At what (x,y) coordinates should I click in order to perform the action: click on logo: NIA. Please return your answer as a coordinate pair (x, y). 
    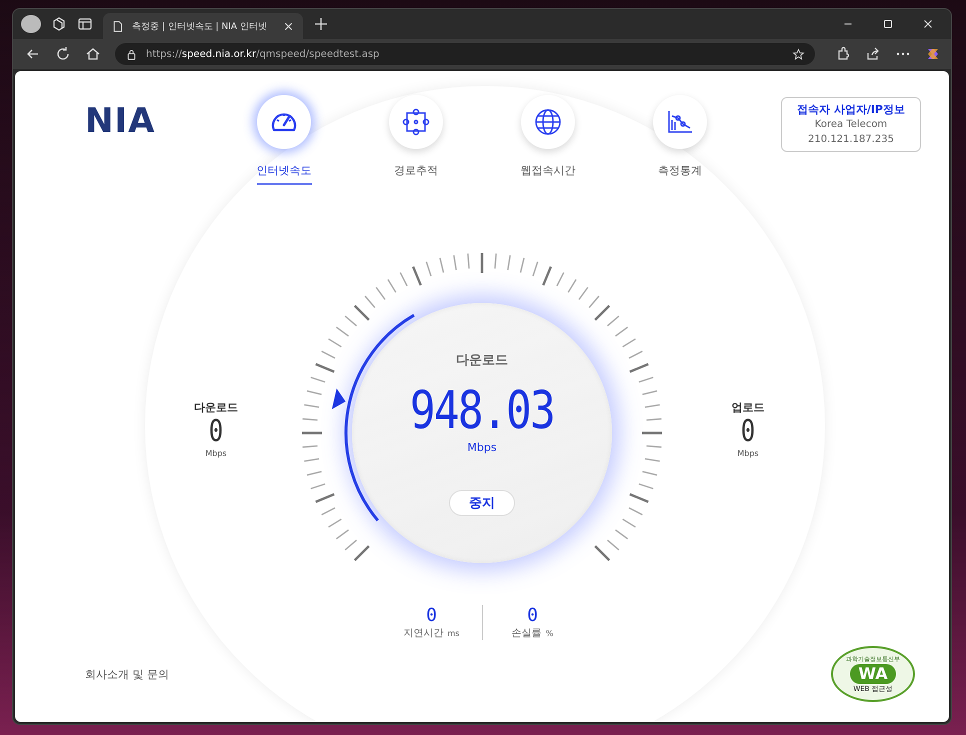
    Looking at the image, I should click on (170, 121).